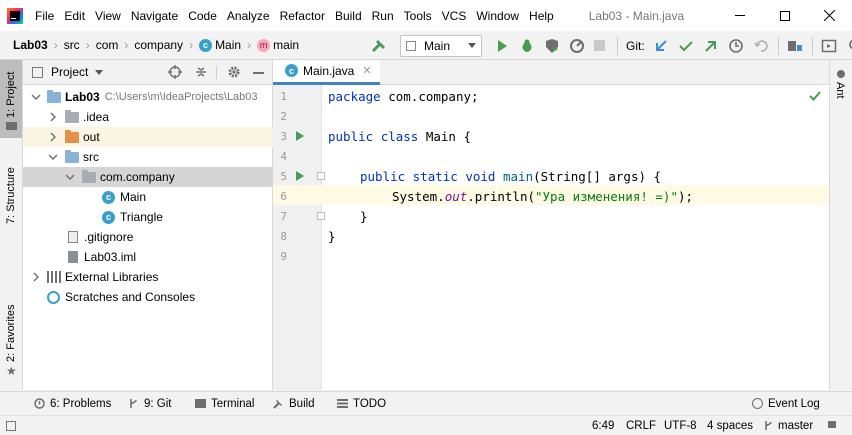  I want to click on tree-item-com-company: com.company, so click(148, 177).